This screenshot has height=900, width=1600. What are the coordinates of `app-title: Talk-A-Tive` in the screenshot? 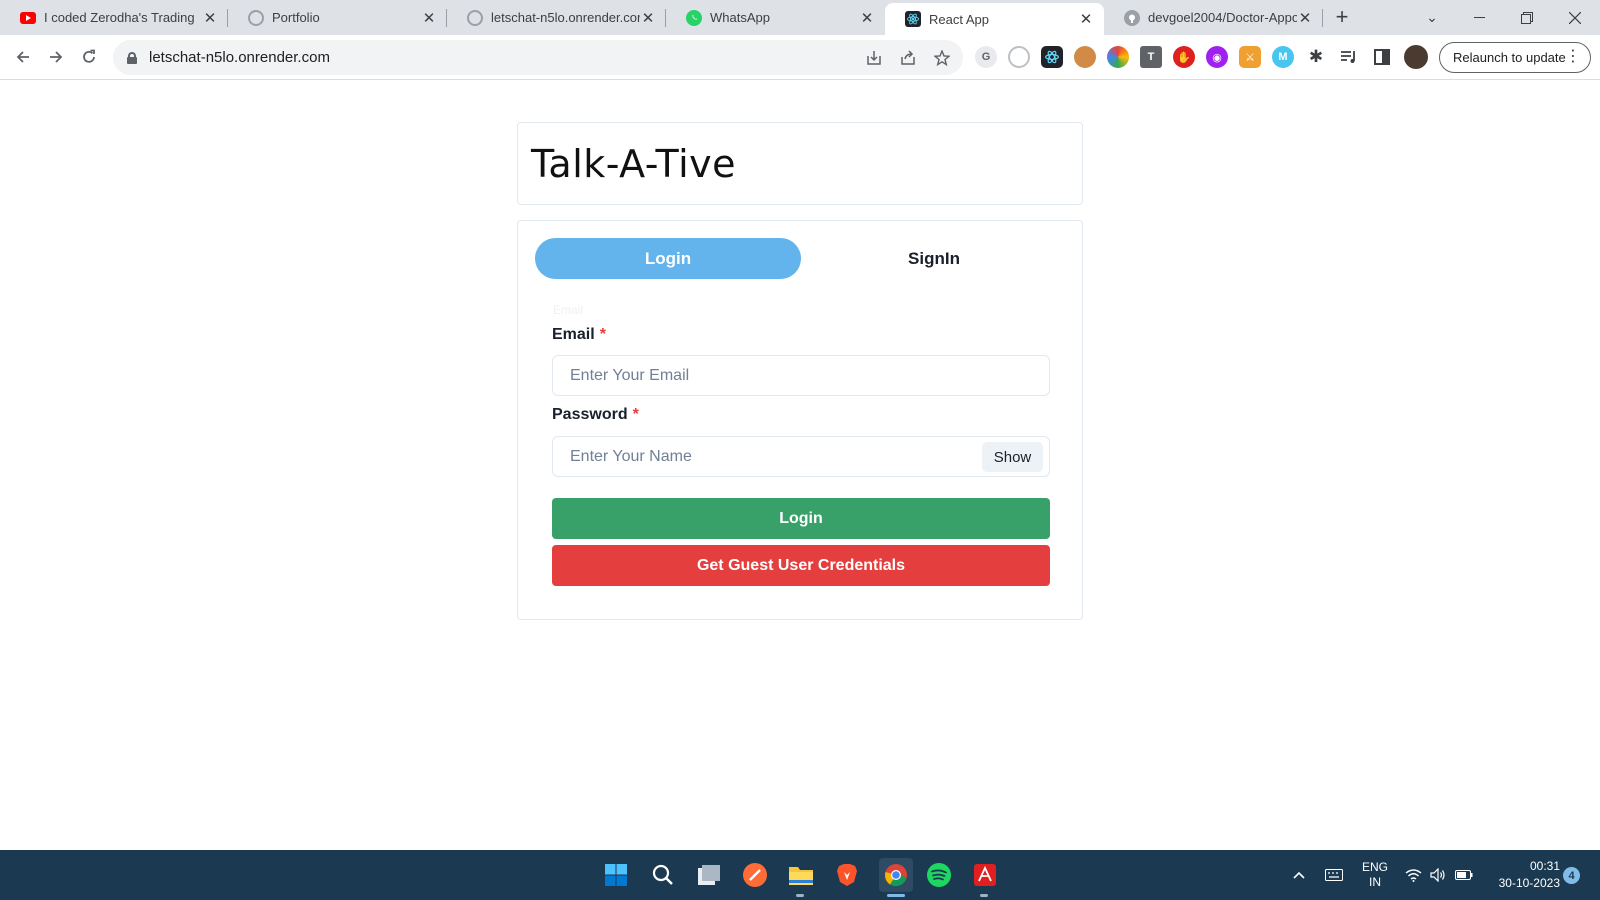 It's located at (633, 163).